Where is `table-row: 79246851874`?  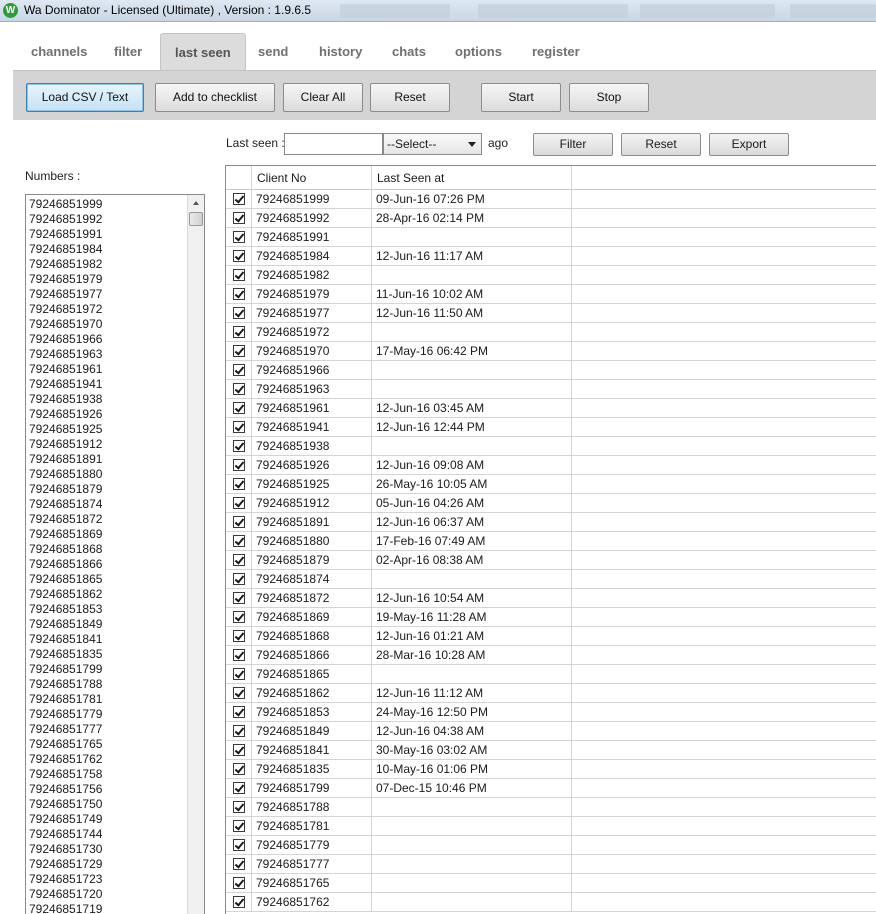 table-row: 79246851874 is located at coordinates (551, 579).